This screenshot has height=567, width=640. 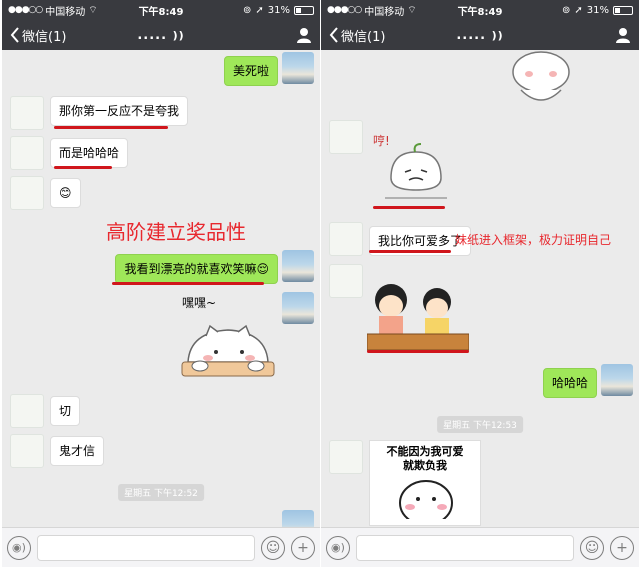 I want to click on sticker-cat, so click(x=228, y=352).